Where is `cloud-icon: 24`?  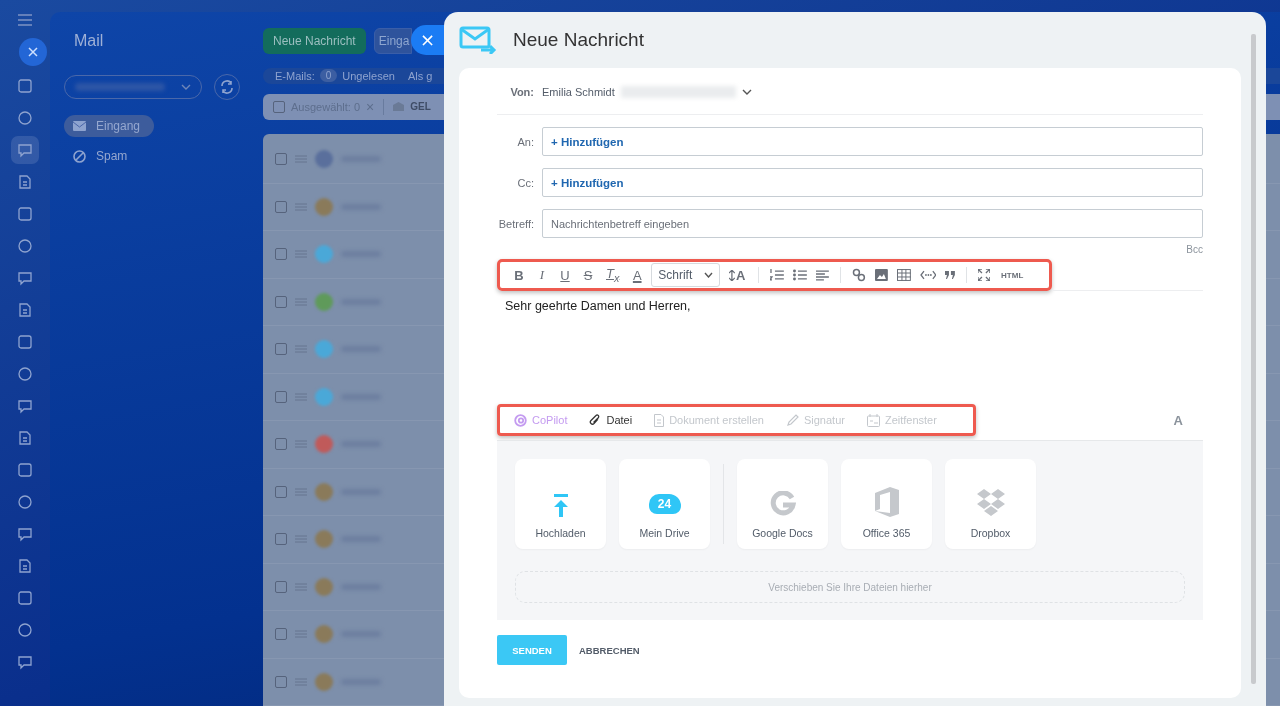 cloud-icon: 24 is located at coordinates (664, 504).